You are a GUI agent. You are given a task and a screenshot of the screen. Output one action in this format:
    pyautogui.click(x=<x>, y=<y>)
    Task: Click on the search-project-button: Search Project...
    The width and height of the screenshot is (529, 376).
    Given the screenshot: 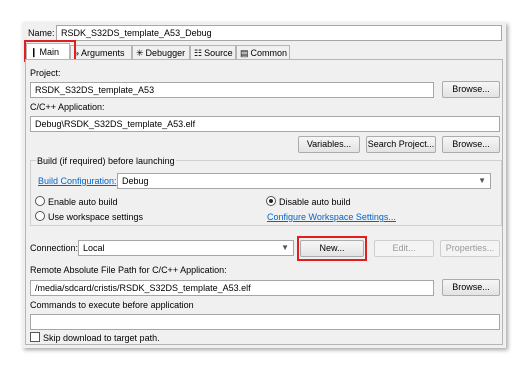 What is the action you would take?
    pyautogui.click(x=401, y=144)
    